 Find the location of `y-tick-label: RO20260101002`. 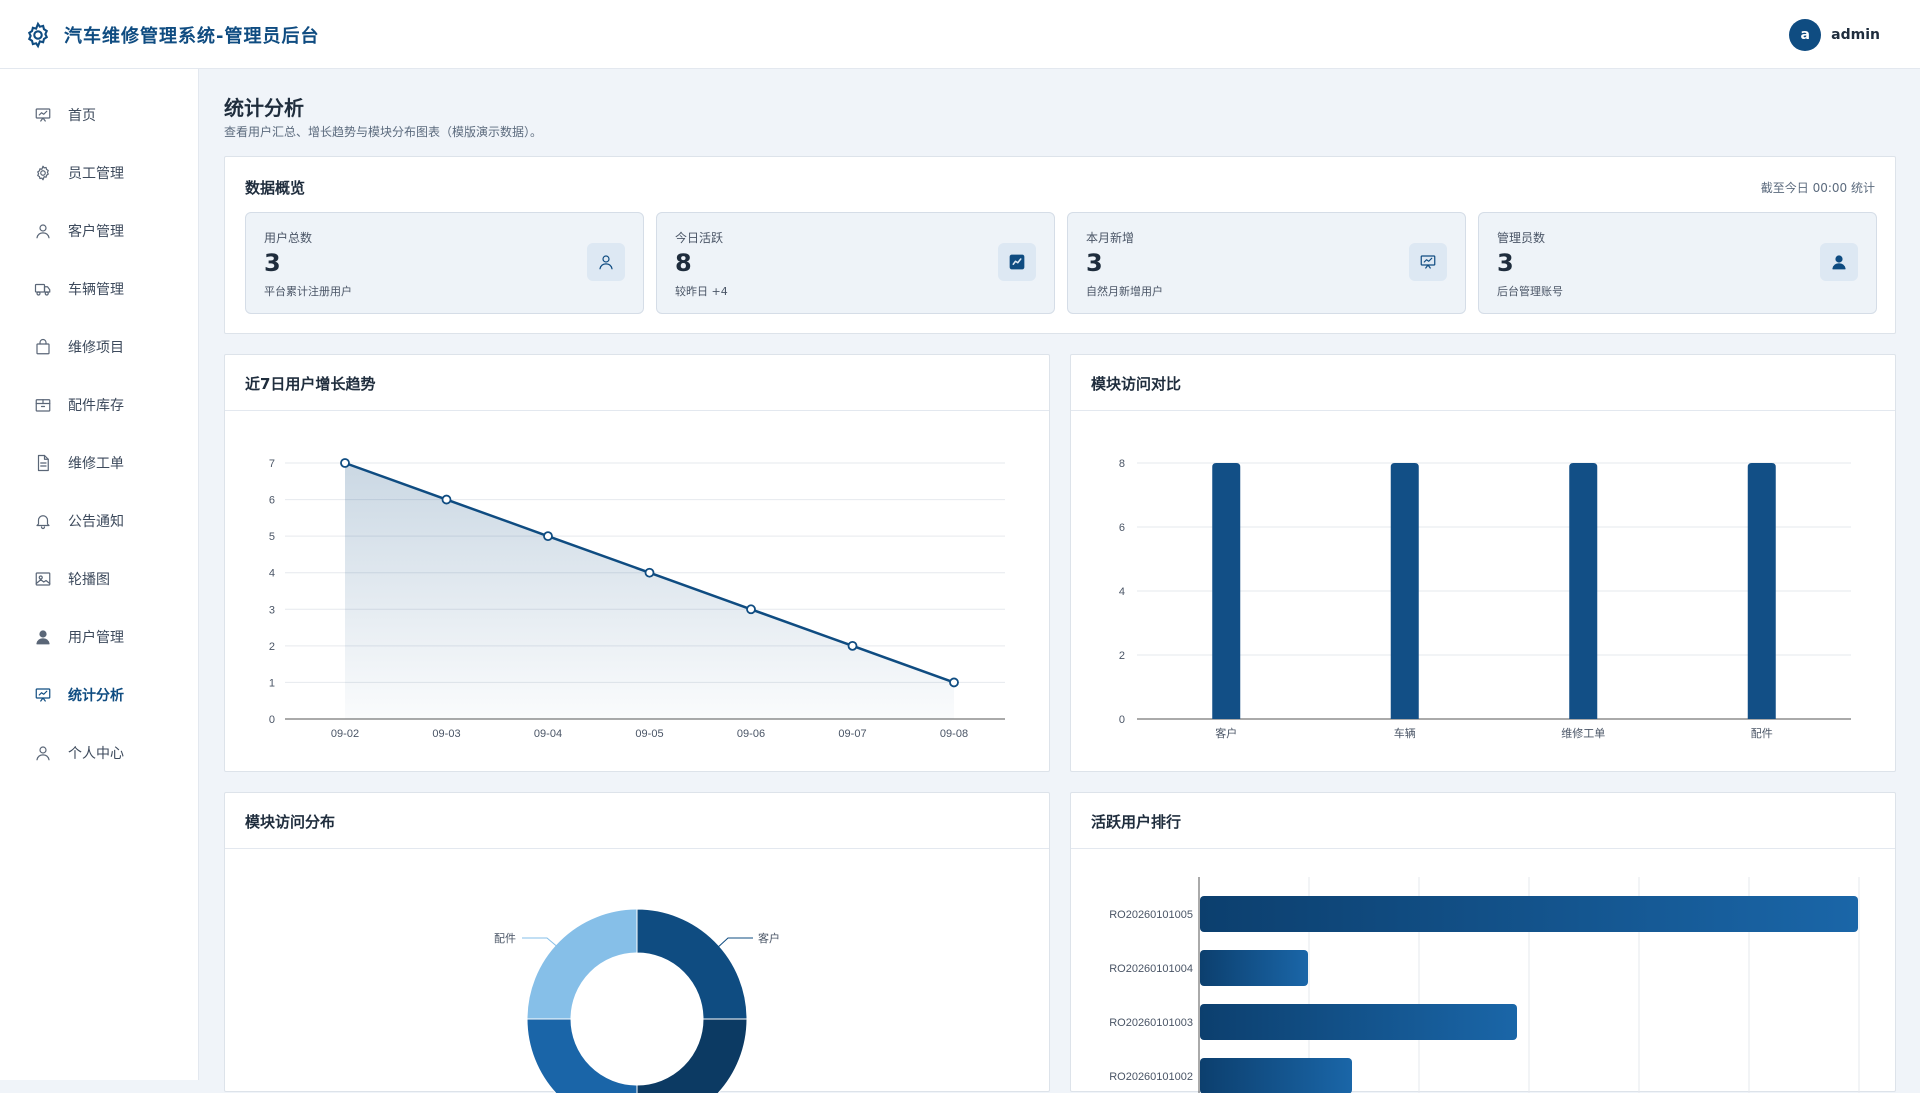

y-tick-label: RO20260101002 is located at coordinates (1151, 1077).